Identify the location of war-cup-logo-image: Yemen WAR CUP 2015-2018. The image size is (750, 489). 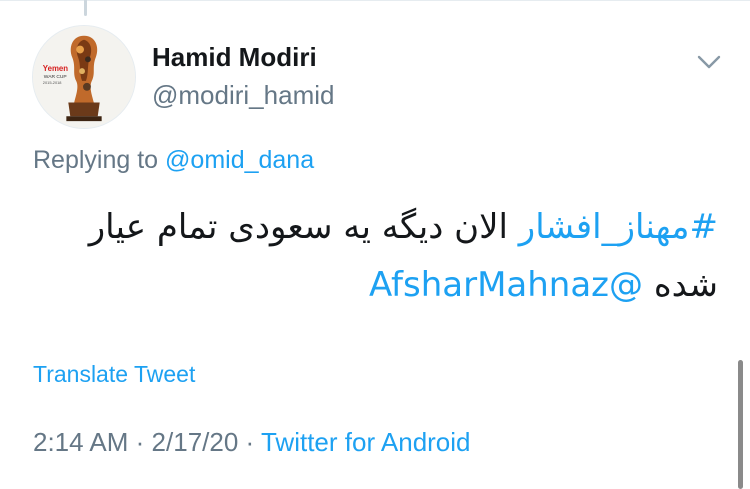
(84, 77).